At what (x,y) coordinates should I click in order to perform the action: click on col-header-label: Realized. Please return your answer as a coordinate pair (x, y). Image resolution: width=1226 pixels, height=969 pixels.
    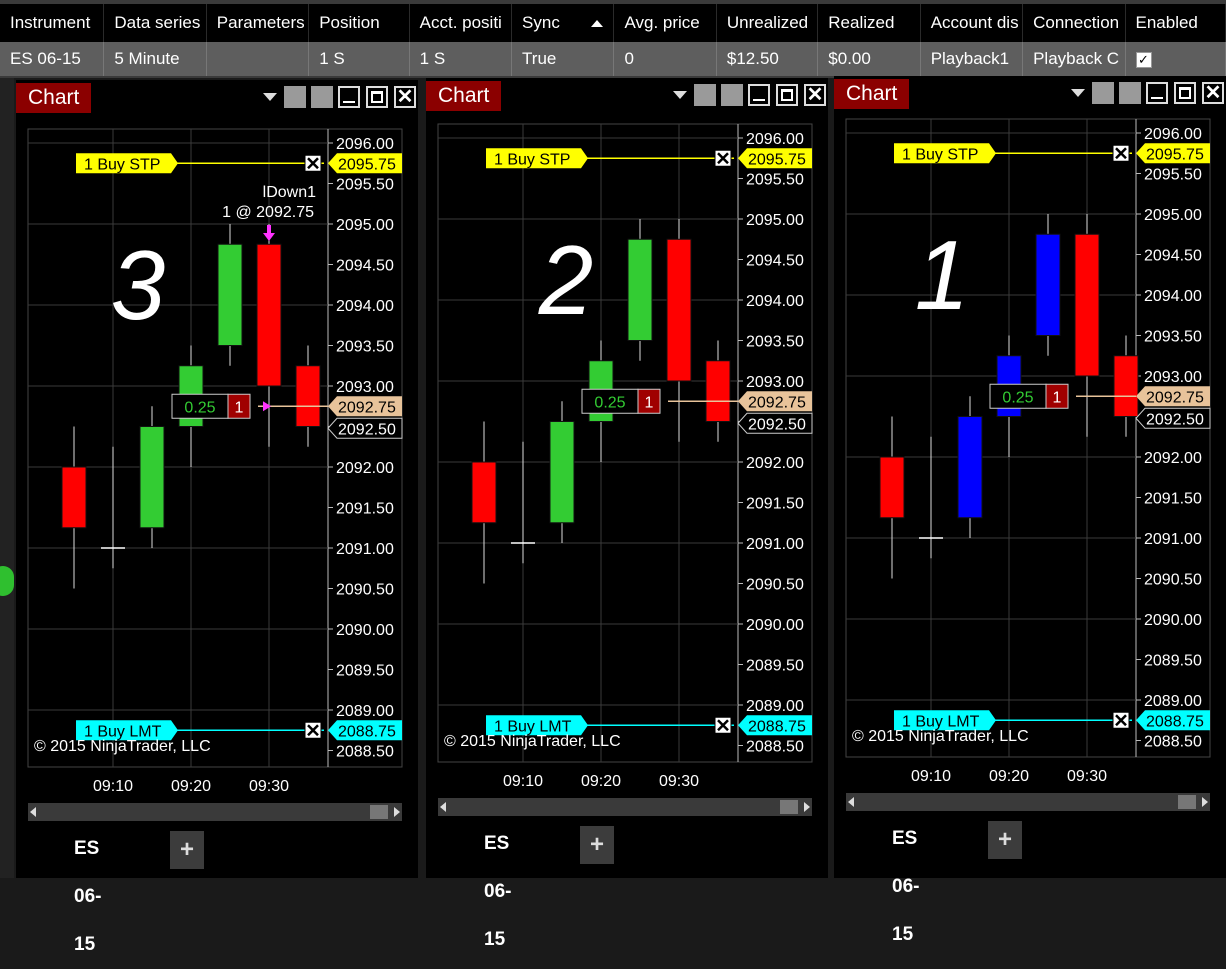
    Looking at the image, I should click on (861, 22).